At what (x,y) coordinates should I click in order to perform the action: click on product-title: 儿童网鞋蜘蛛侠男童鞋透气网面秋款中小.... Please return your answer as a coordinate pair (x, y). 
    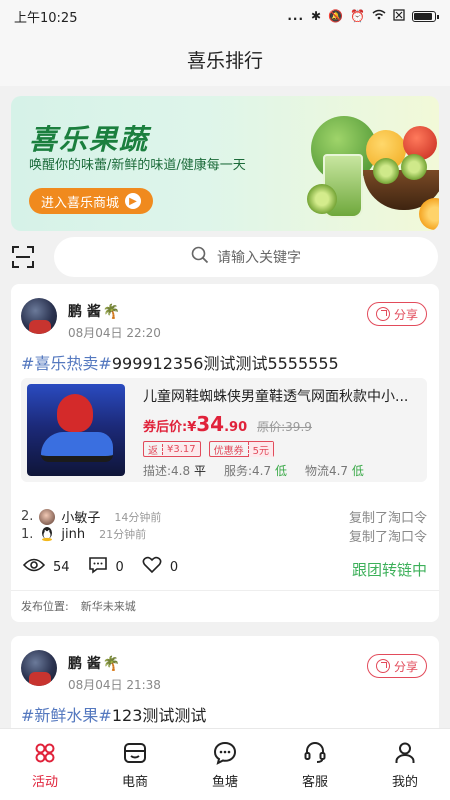
    Looking at the image, I should click on (282, 396).